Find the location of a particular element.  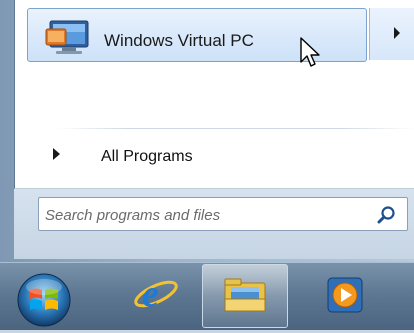

pinned-item-label: Windows Virtual PC is located at coordinates (179, 40).